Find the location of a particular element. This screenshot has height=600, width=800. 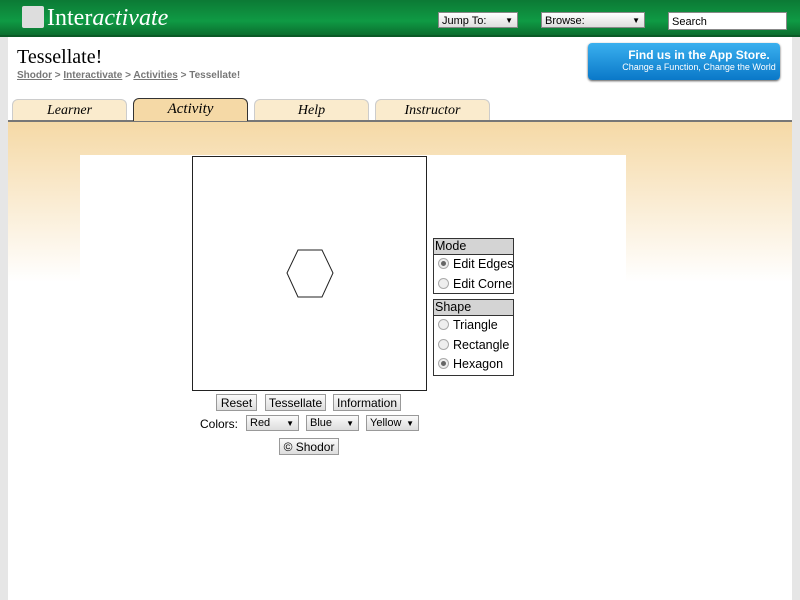

breadcrumb-link: Activities is located at coordinates (155, 75).